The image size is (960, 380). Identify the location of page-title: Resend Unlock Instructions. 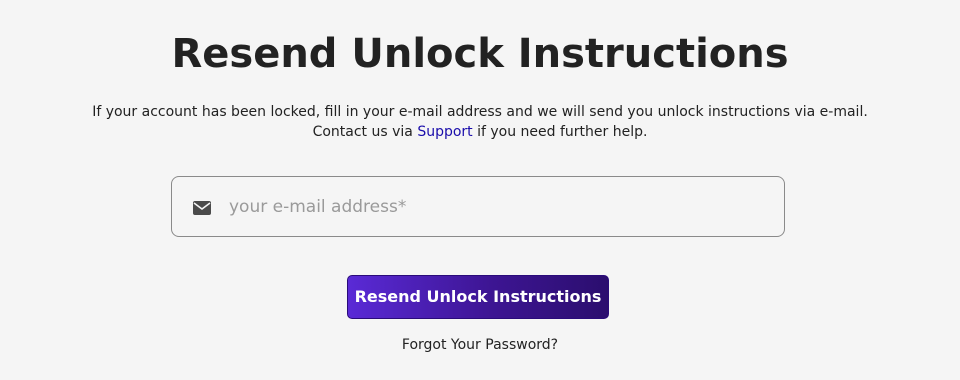
(480, 54).